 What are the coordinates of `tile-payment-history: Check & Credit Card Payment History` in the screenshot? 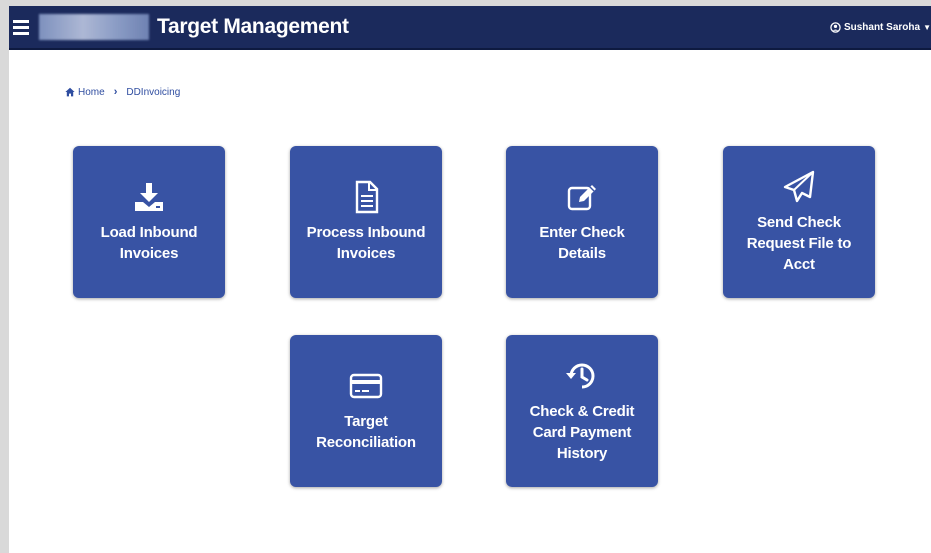 It's located at (582, 411).